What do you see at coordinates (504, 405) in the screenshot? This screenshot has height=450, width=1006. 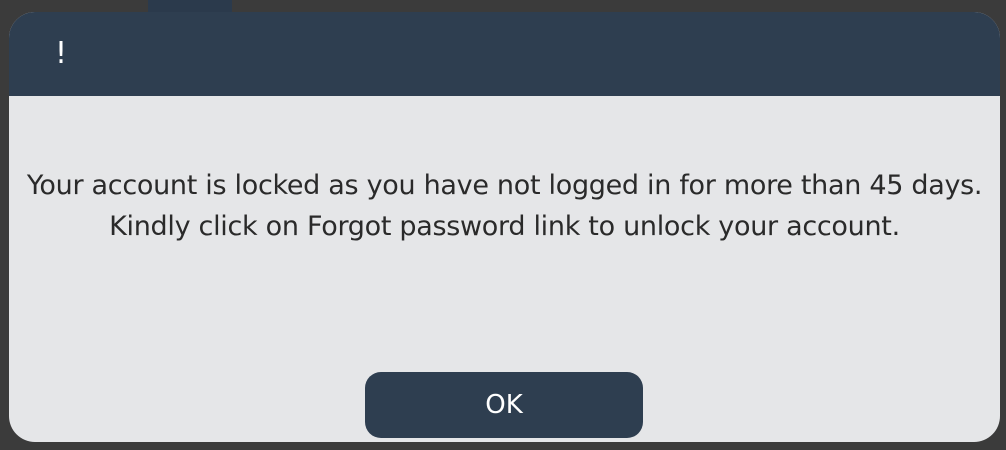 I see `ok-button: OK` at bounding box center [504, 405].